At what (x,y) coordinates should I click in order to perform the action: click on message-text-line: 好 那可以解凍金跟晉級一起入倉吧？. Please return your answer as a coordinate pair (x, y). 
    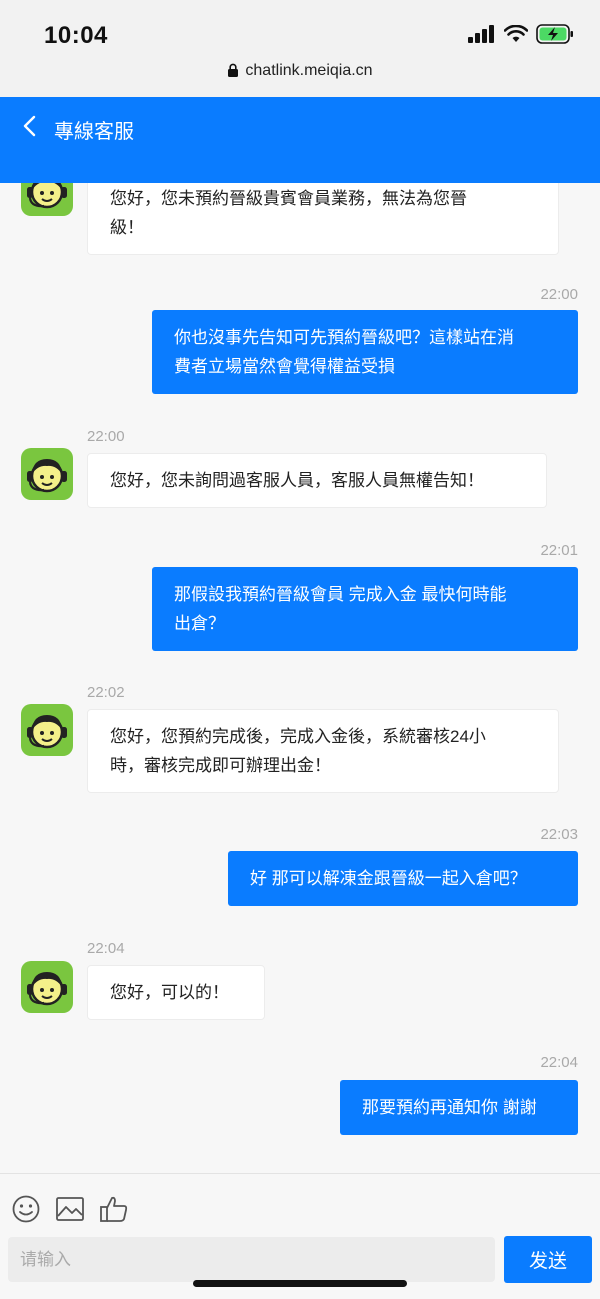
    Looking at the image, I should click on (388, 878).